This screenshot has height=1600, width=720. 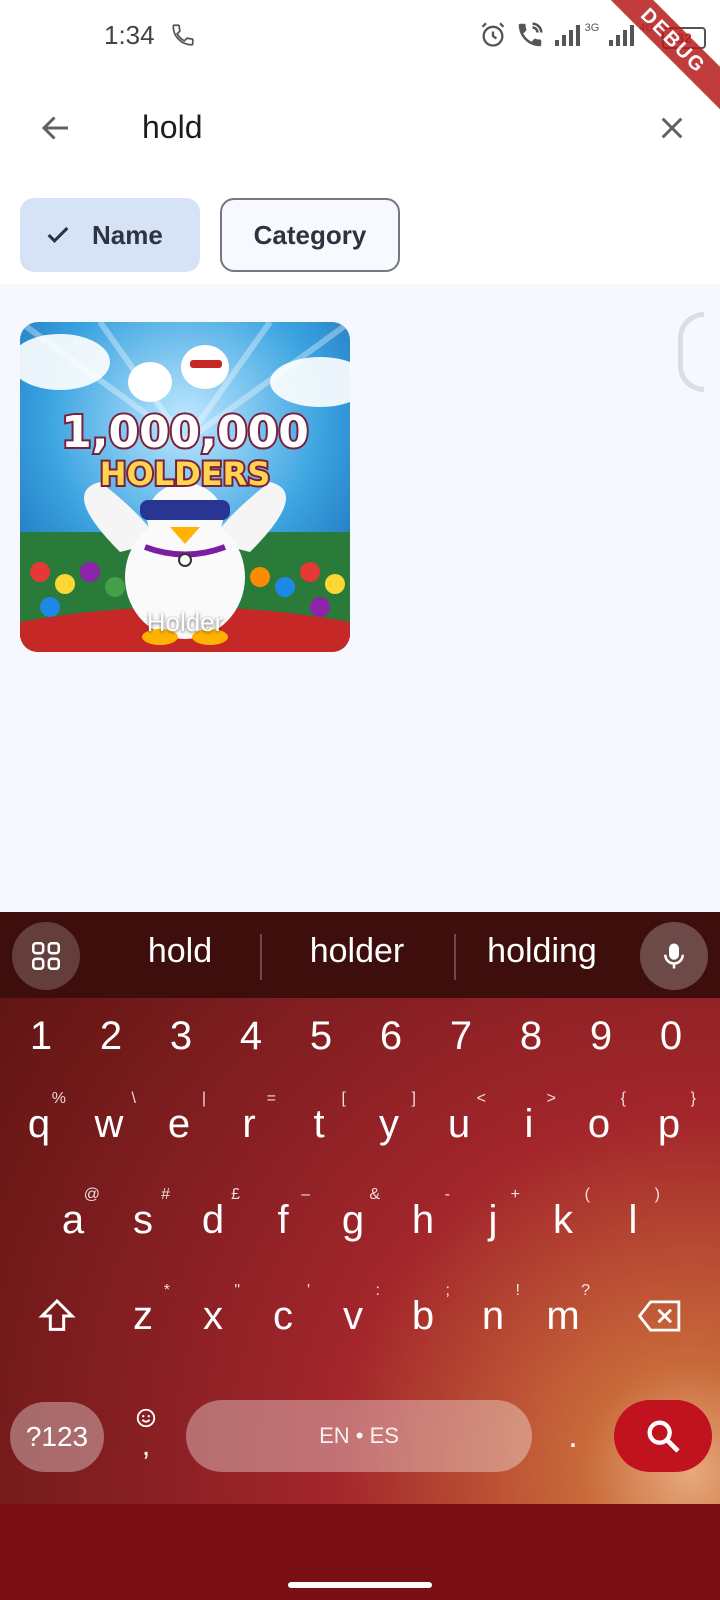 I want to click on smiley-icon, so click(x=146, y=1418).